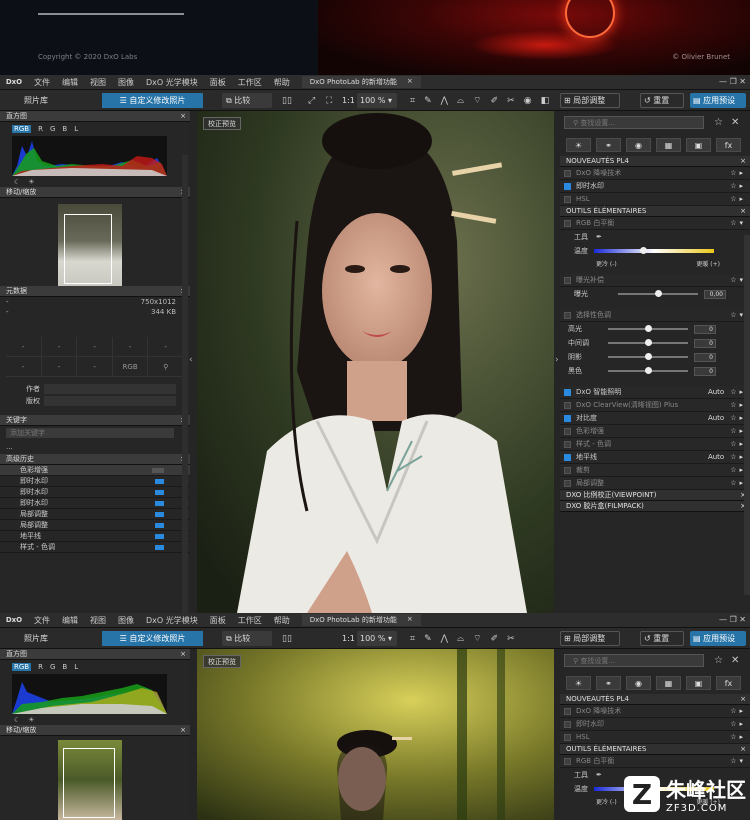  What do you see at coordinates (578, 683) in the screenshot?
I see `light-icon: ☀` at bounding box center [578, 683].